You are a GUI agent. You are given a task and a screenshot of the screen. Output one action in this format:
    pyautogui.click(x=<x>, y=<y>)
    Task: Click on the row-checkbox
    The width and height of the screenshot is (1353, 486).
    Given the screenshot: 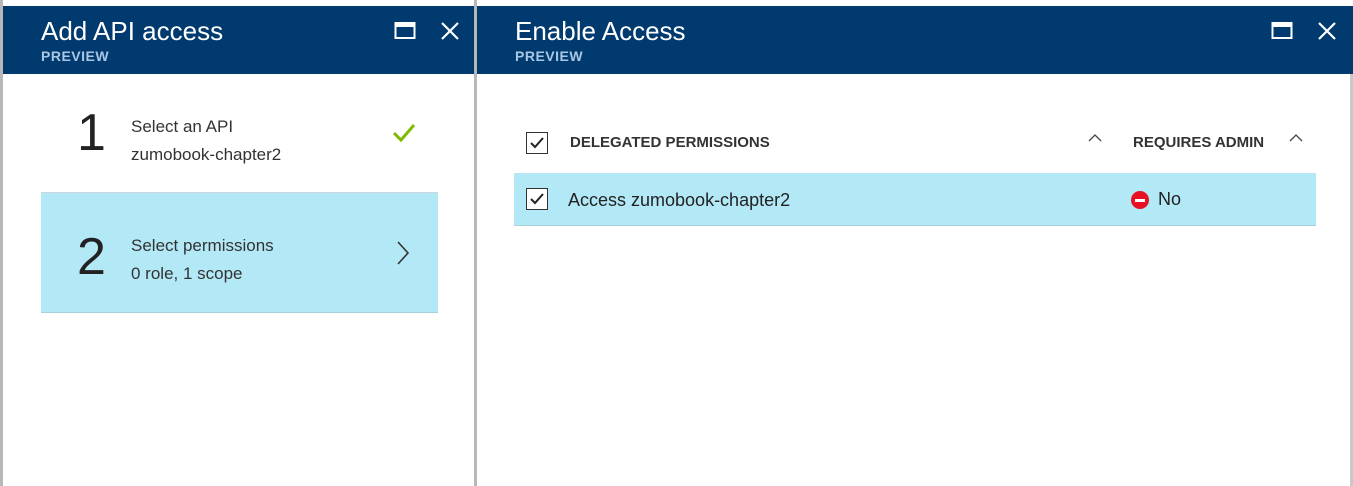 What is the action you would take?
    pyautogui.click(x=537, y=199)
    